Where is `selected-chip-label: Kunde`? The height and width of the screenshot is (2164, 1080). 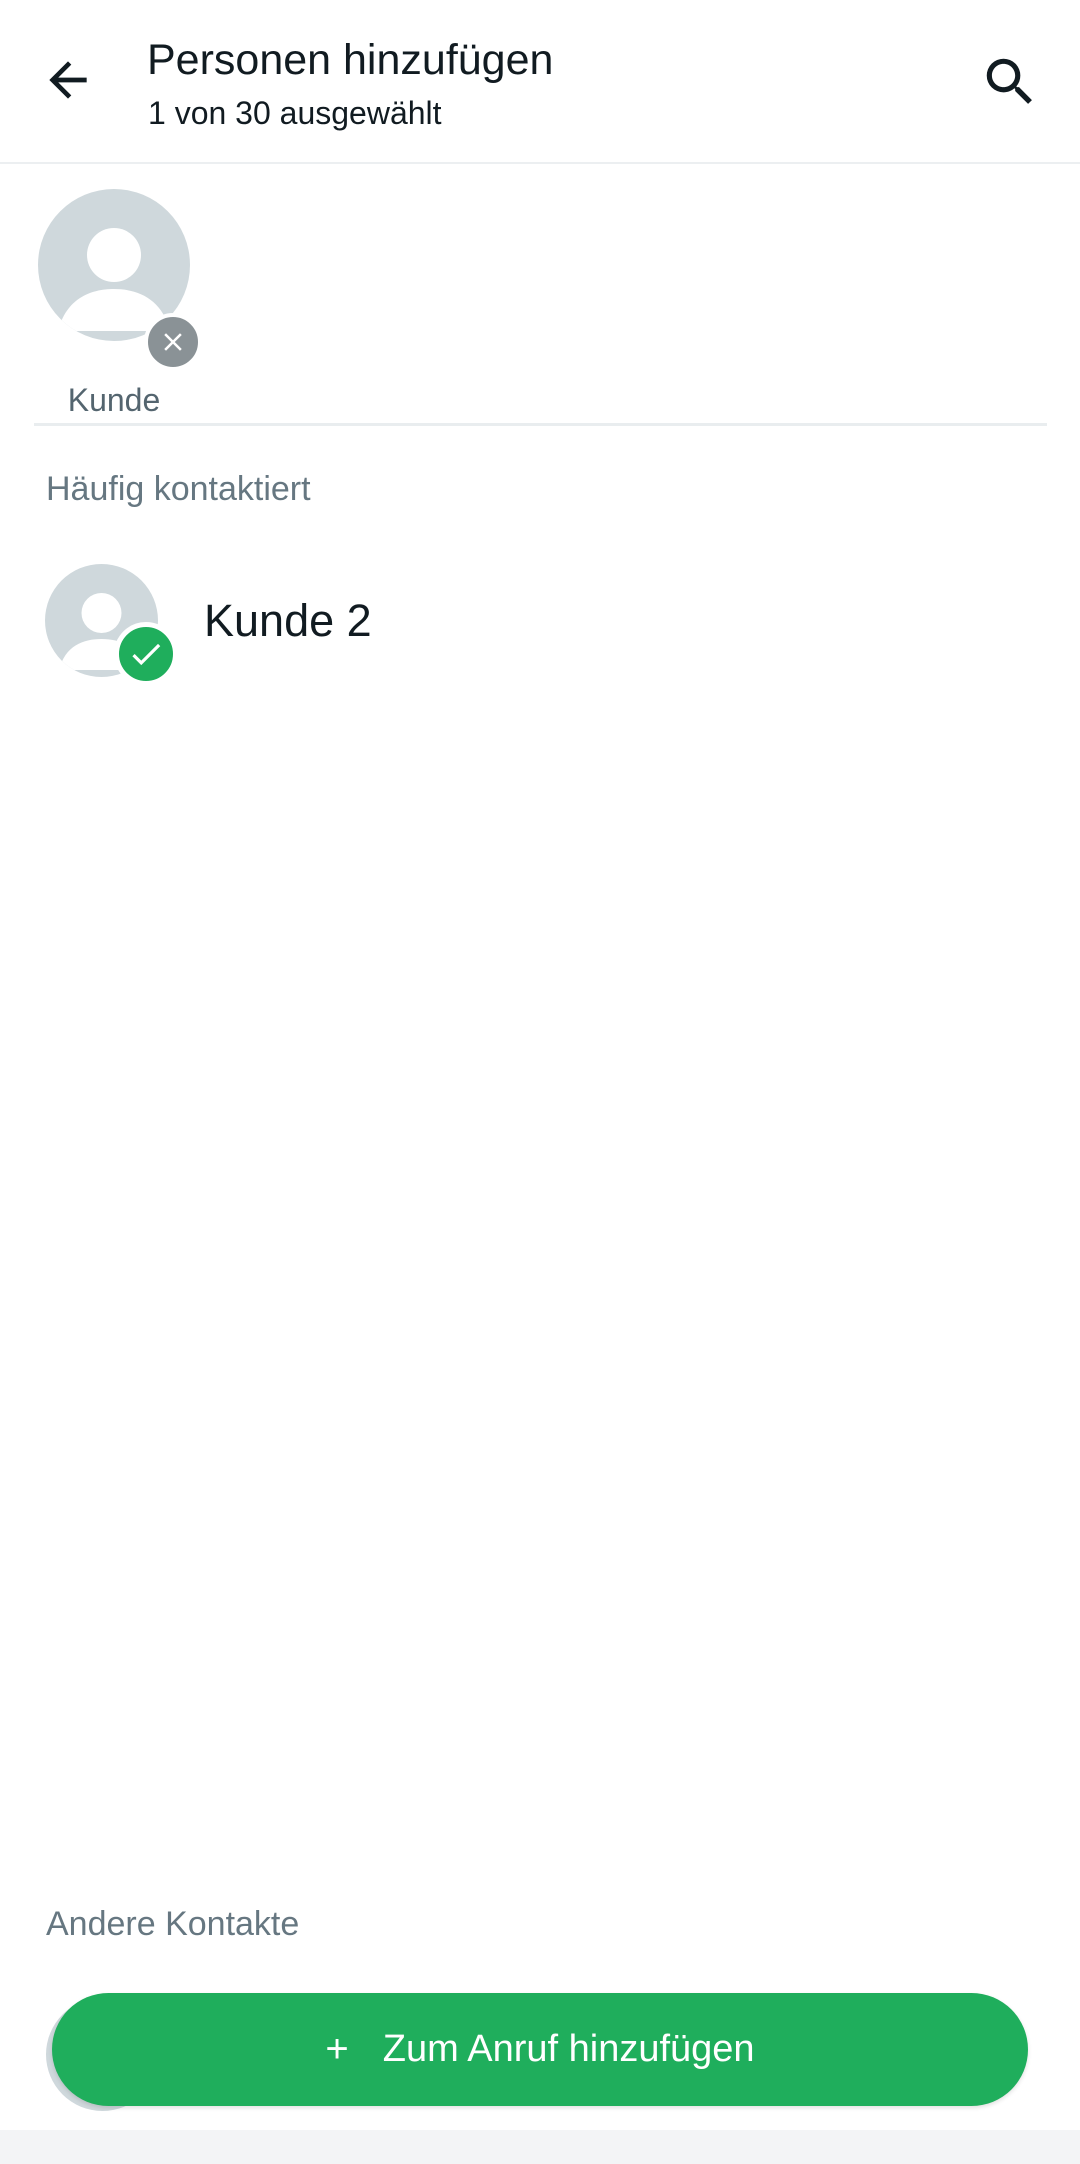 selected-chip-label: Kunde is located at coordinates (114, 400).